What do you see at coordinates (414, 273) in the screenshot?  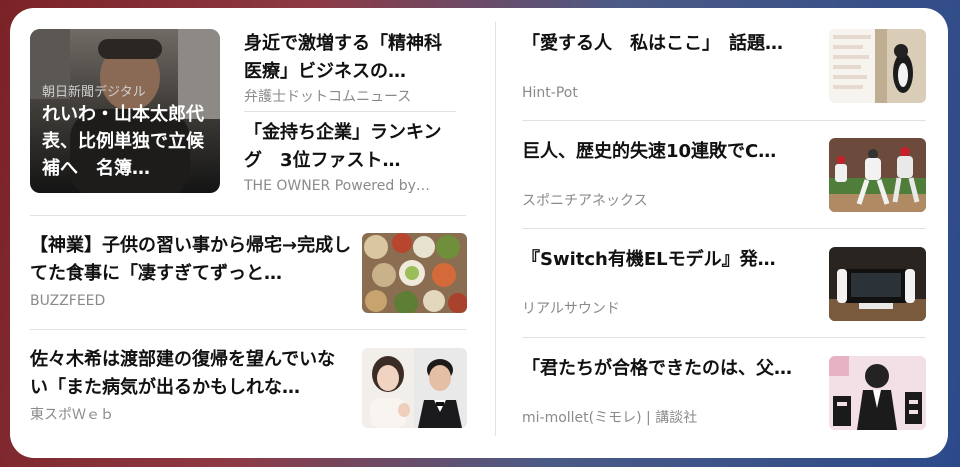 I see `food-photo-icon` at bounding box center [414, 273].